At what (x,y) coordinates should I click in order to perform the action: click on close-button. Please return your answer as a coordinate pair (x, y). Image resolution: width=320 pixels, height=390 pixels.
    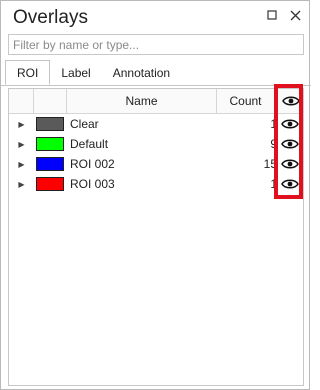
    Looking at the image, I should click on (295, 15).